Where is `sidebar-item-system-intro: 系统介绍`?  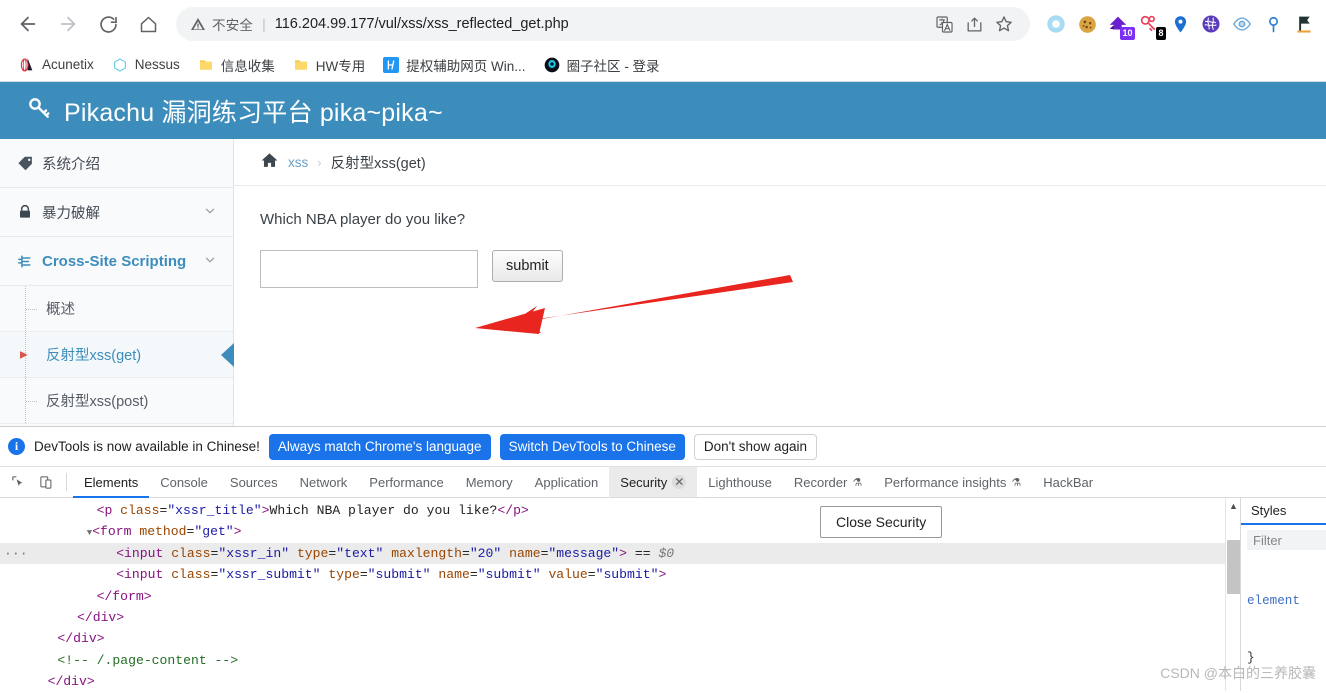 sidebar-item-system-intro: 系统介绍 is located at coordinates (116, 163).